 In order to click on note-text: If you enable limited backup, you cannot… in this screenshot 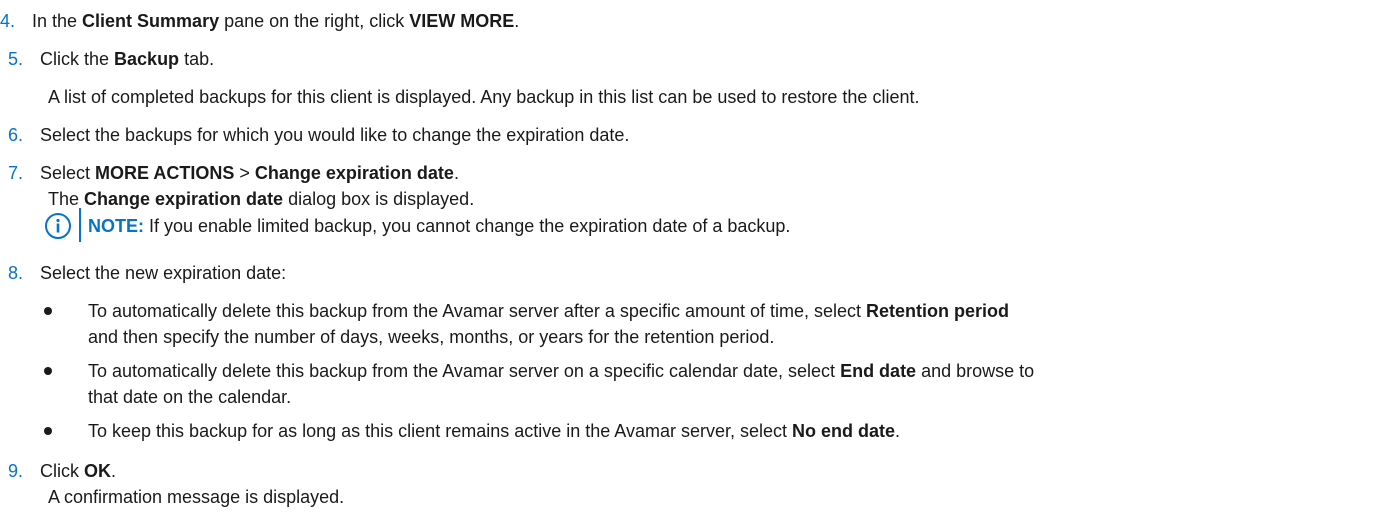, I will do `click(467, 226)`.